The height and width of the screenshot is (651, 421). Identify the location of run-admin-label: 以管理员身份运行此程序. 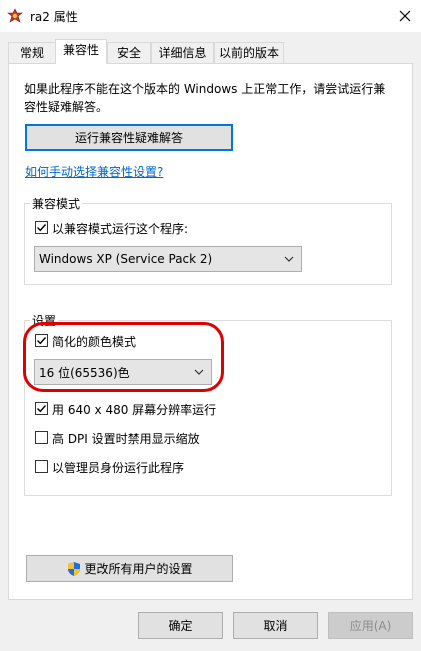
(118, 468).